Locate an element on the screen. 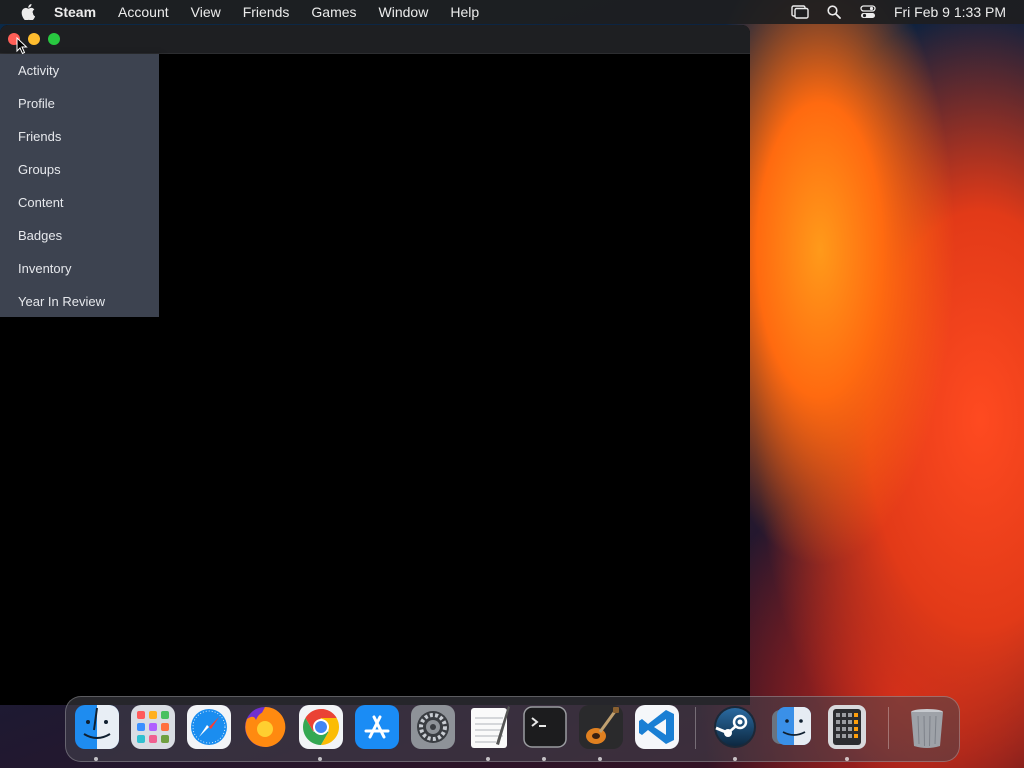  textedit-running-indicator is located at coordinates (488, 759).